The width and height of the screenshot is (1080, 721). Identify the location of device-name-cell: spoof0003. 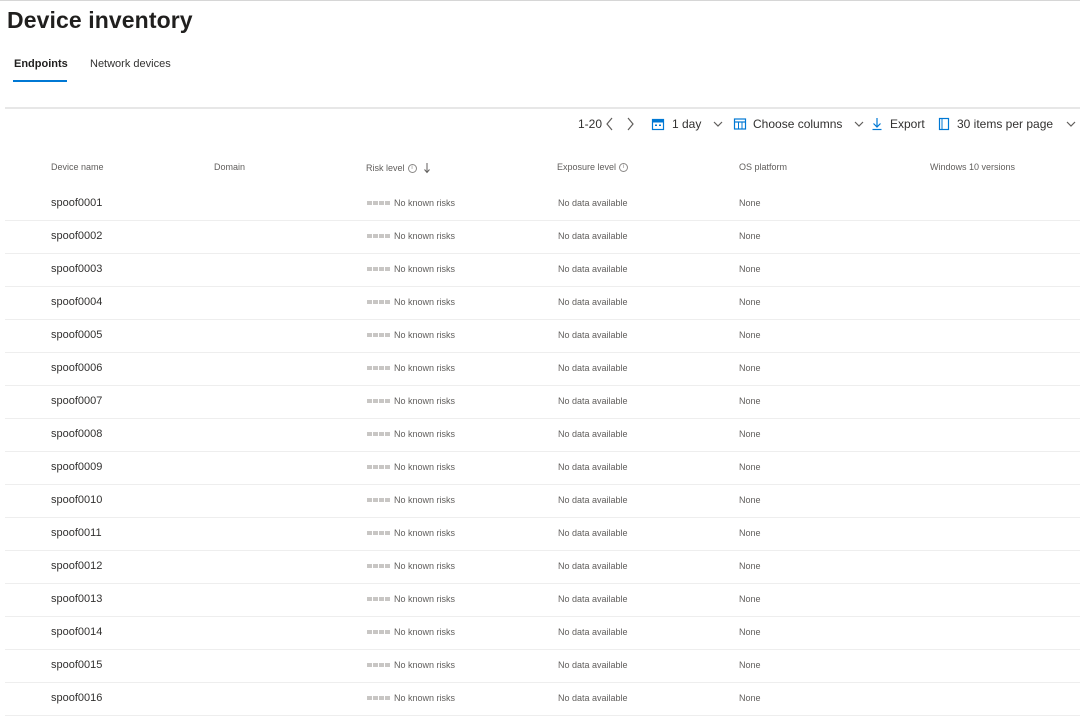
(76, 269).